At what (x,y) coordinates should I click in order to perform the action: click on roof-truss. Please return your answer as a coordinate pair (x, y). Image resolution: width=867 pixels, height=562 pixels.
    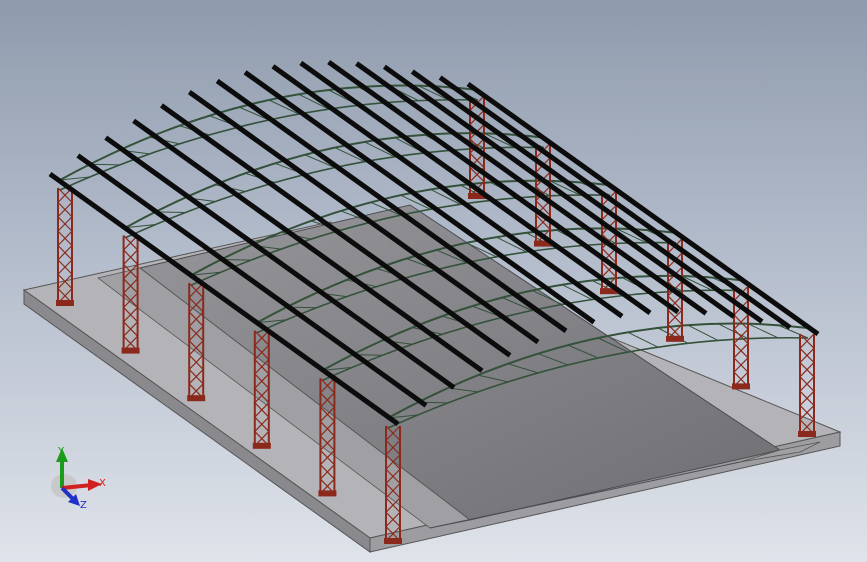
    Looking at the image, I should click on (269, 137).